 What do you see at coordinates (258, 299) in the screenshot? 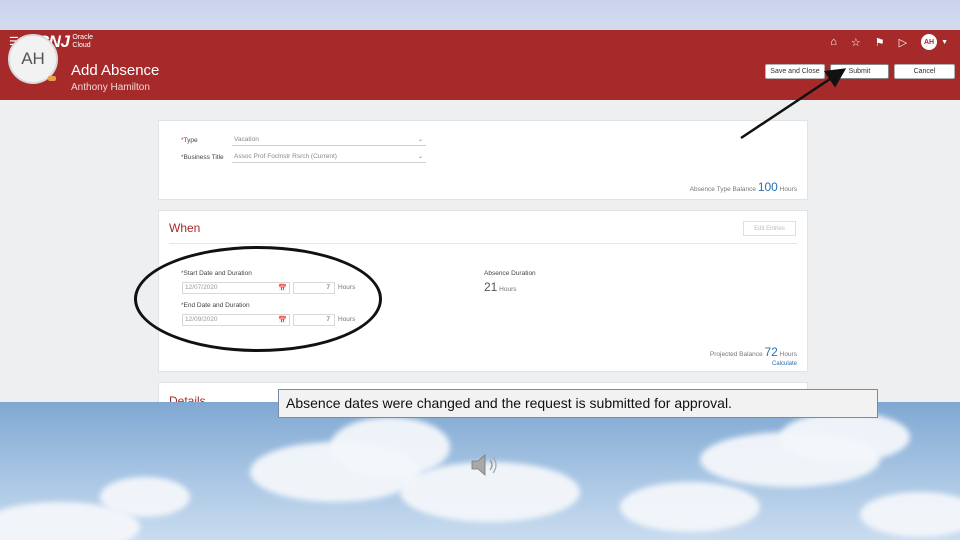
I see `highlight-ellipse-annotation` at bounding box center [258, 299].